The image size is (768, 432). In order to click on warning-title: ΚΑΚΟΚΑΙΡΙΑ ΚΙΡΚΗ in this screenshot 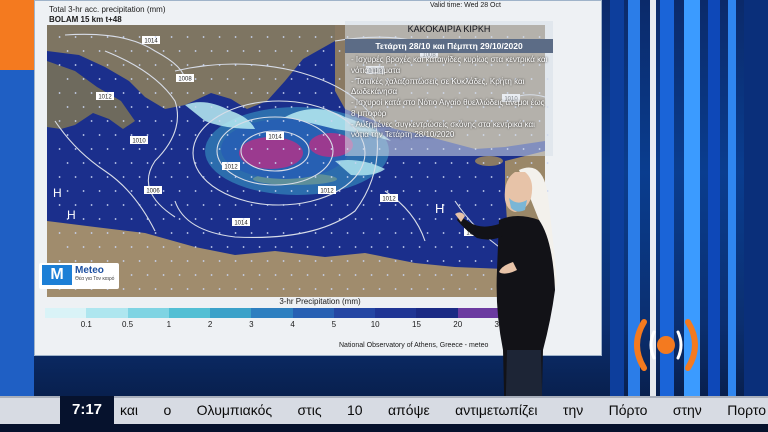, I will do `click(449, 29)`.